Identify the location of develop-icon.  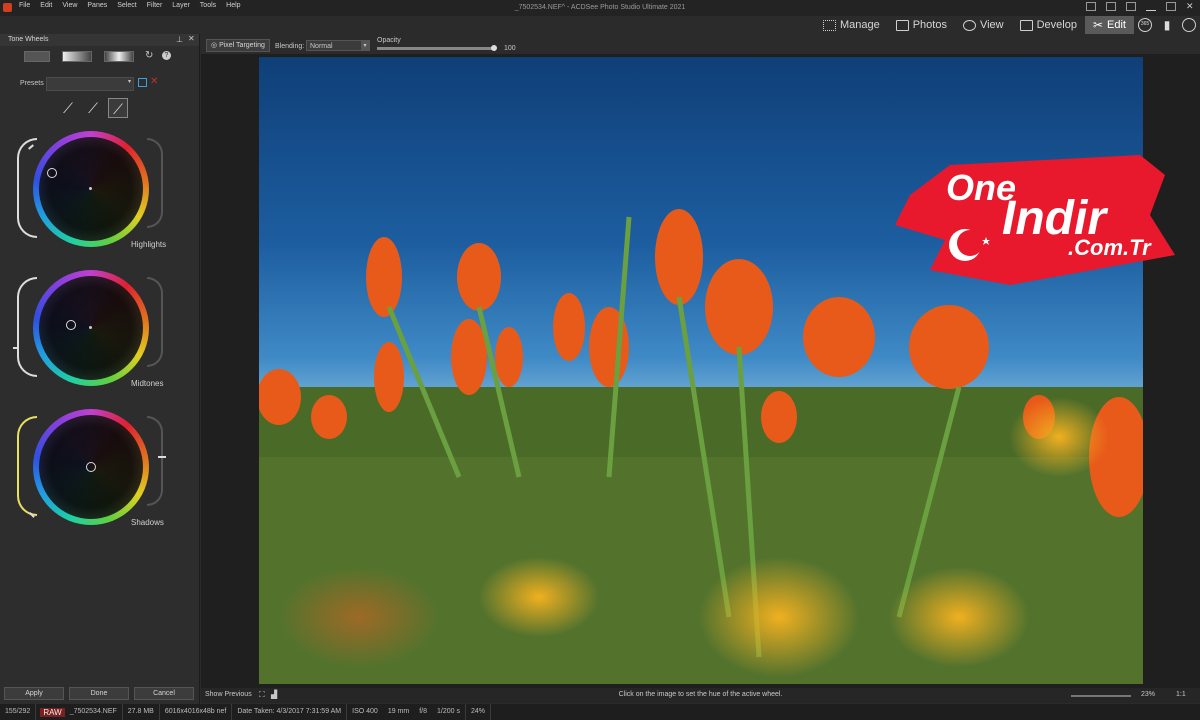
(1026, 25).